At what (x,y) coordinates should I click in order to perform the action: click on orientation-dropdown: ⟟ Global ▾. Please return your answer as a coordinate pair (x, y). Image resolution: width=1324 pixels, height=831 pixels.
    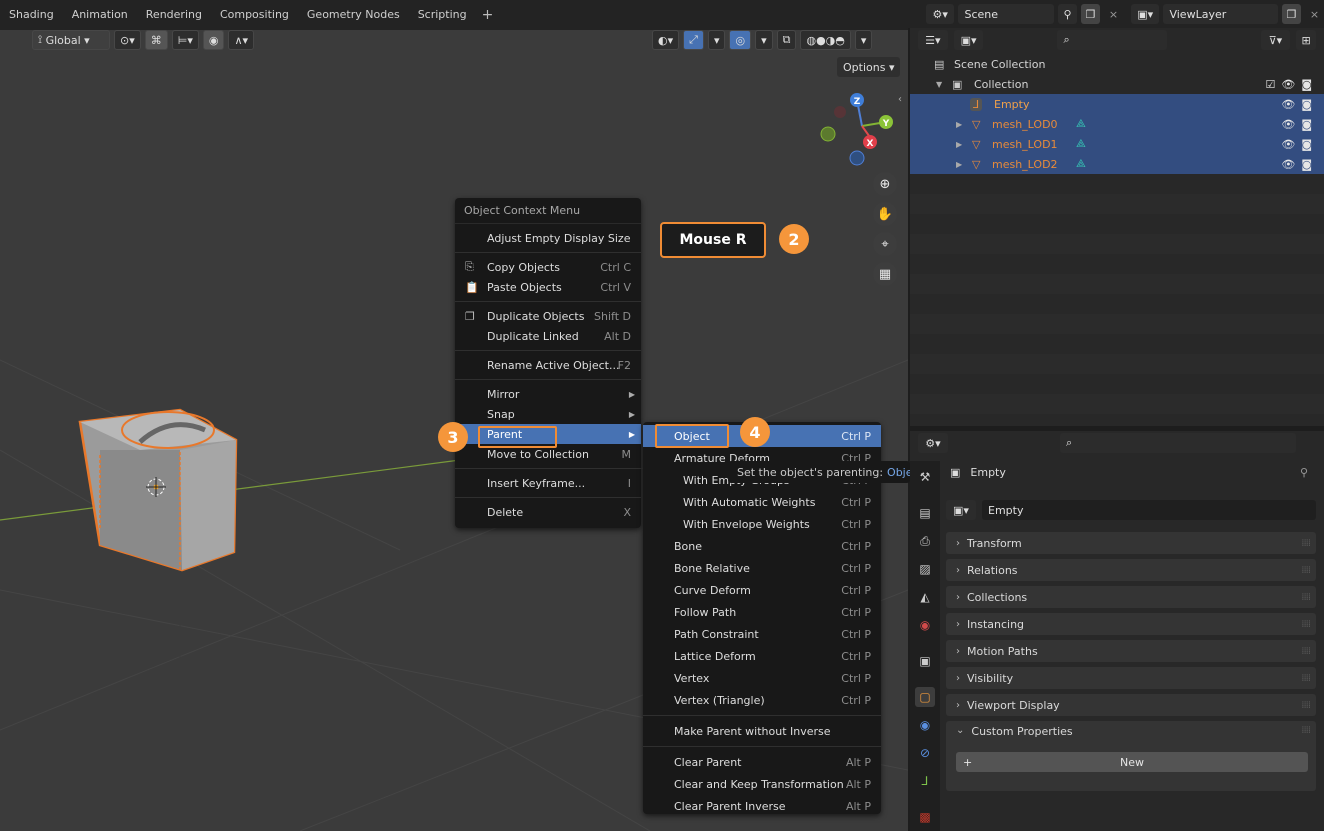
    Looking at the image, I should click on (71, 40).